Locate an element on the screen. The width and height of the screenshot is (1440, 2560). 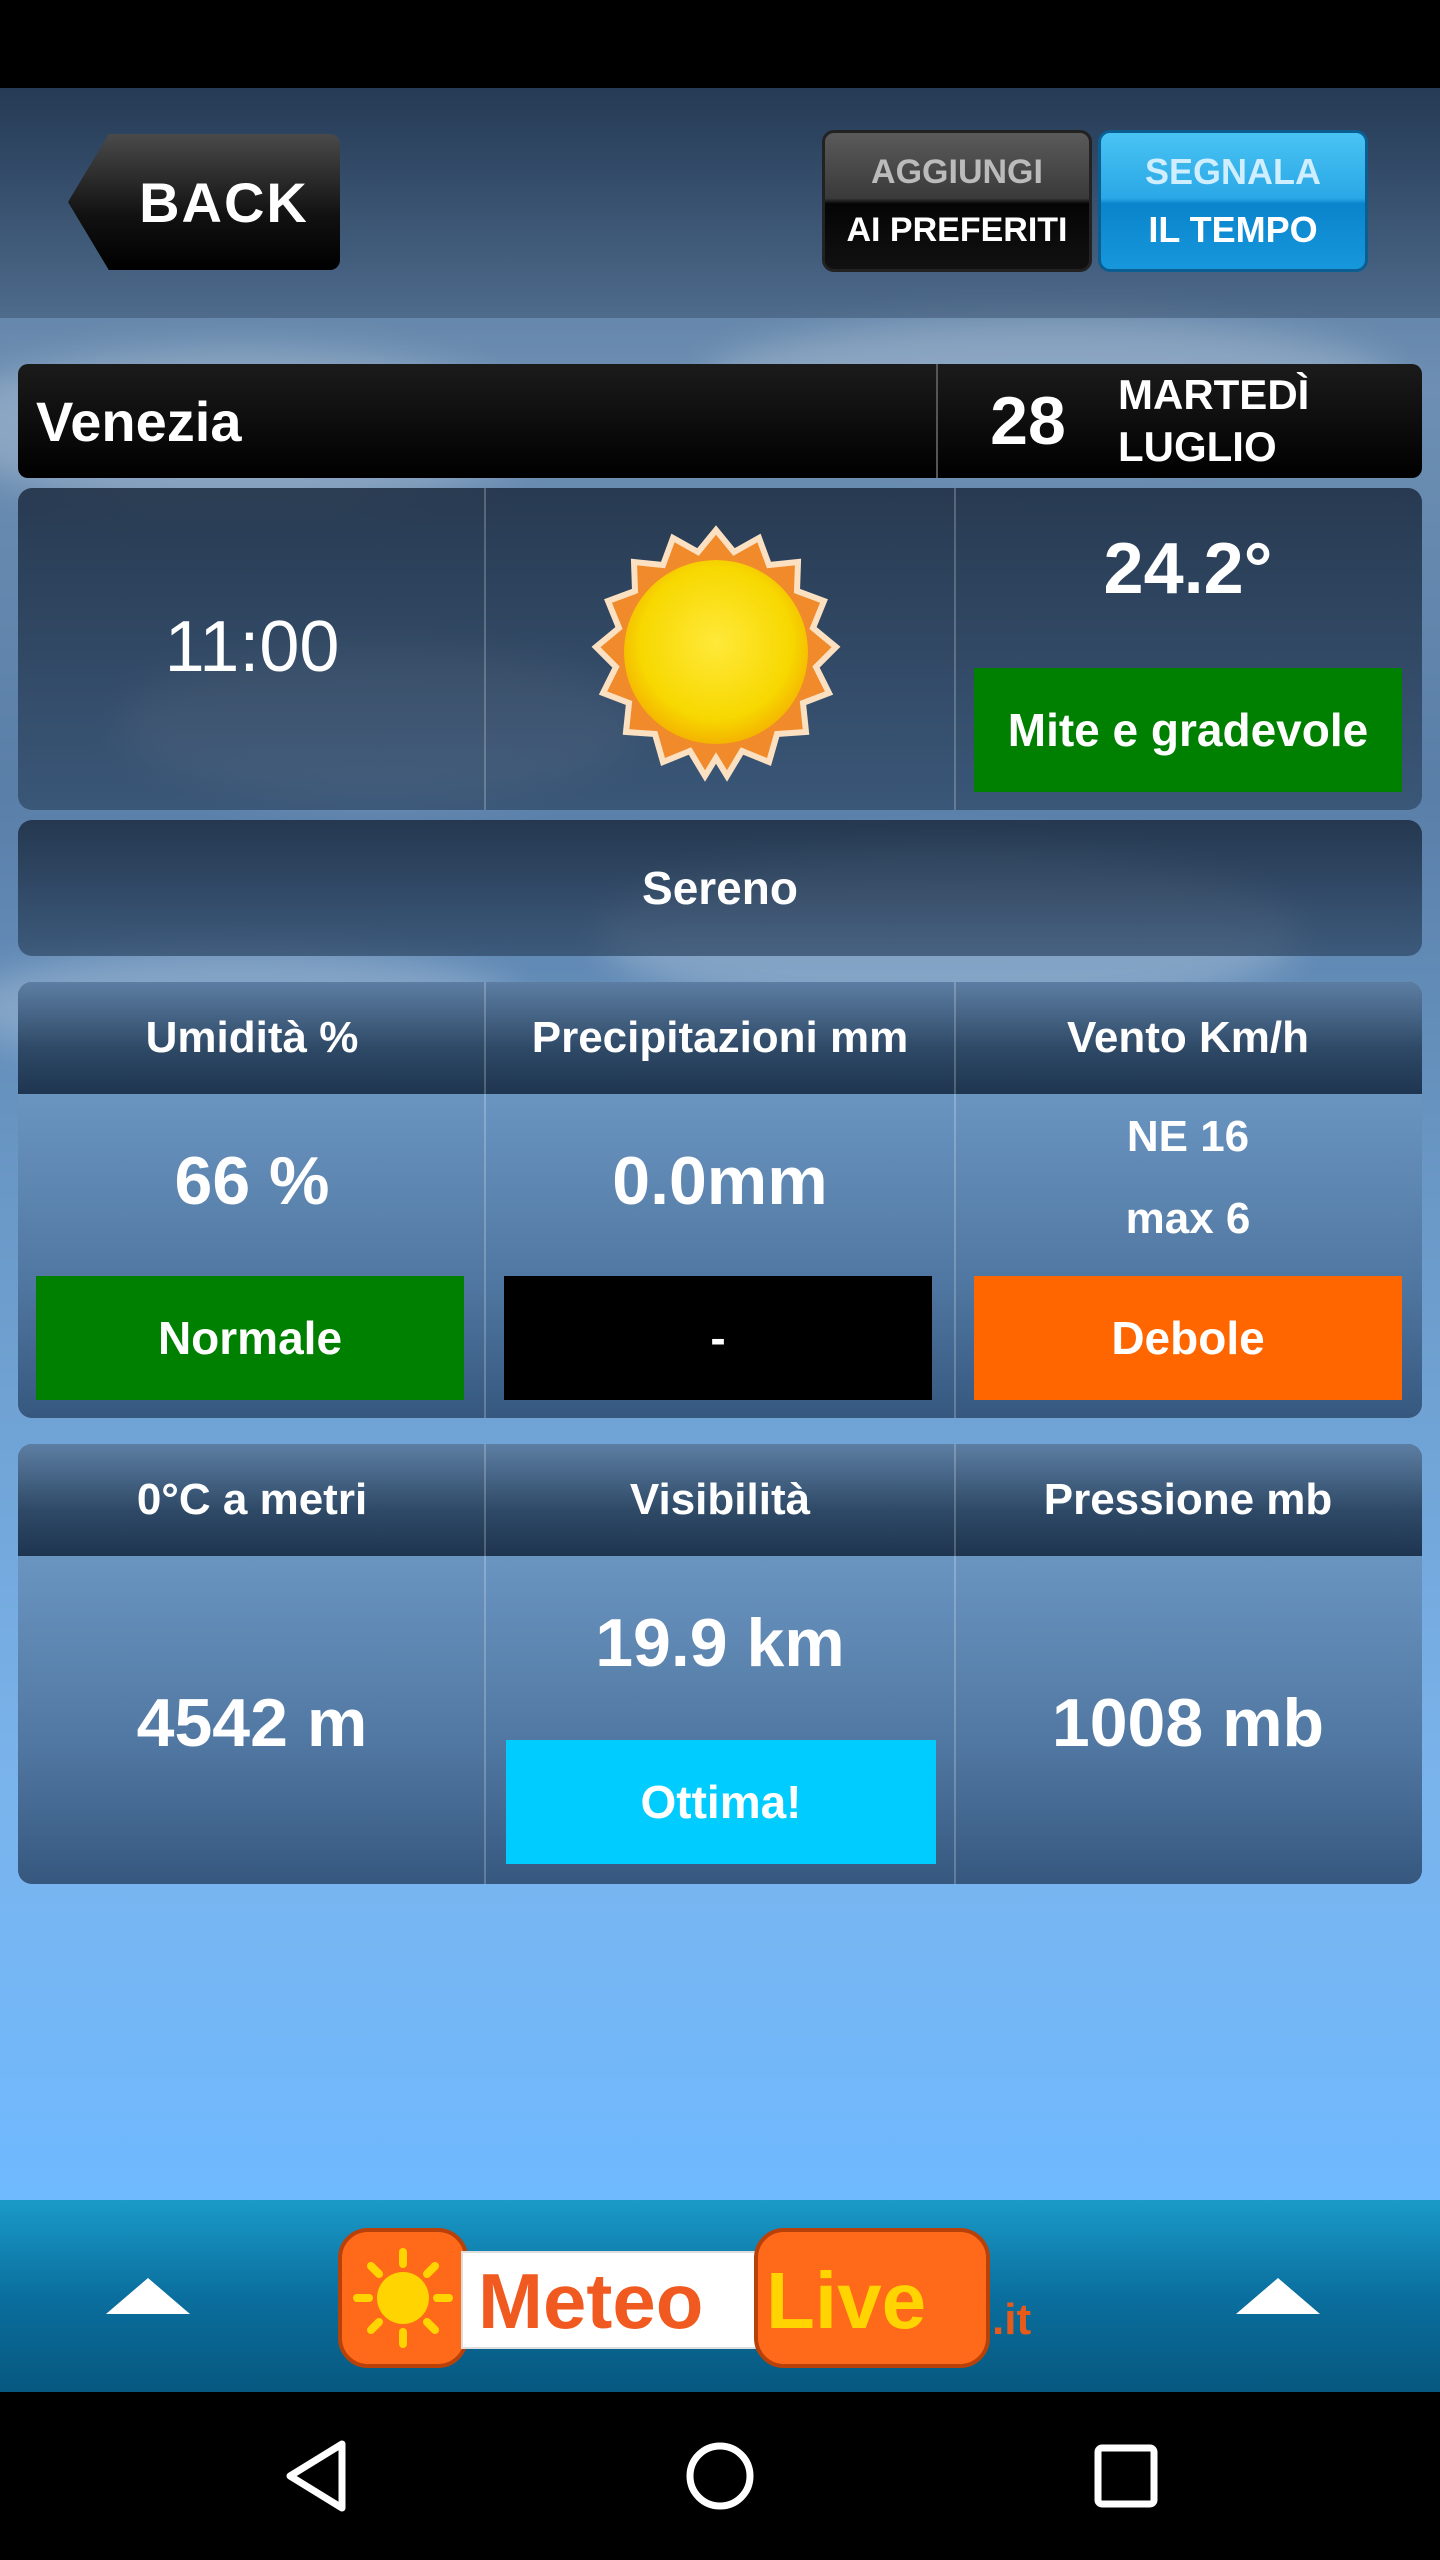
visibility-value: 19.9 km is located at coordinates (720, 1643).